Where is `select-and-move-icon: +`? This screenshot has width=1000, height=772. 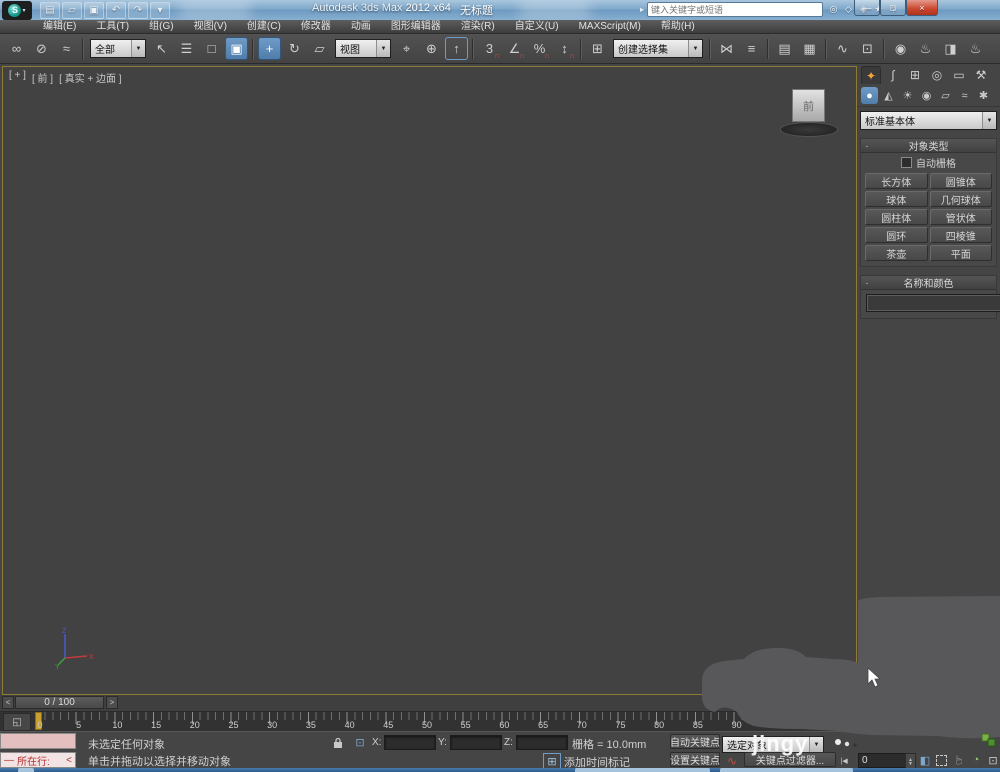 select-and-move-icon: + is located at coordinates (269, 48).